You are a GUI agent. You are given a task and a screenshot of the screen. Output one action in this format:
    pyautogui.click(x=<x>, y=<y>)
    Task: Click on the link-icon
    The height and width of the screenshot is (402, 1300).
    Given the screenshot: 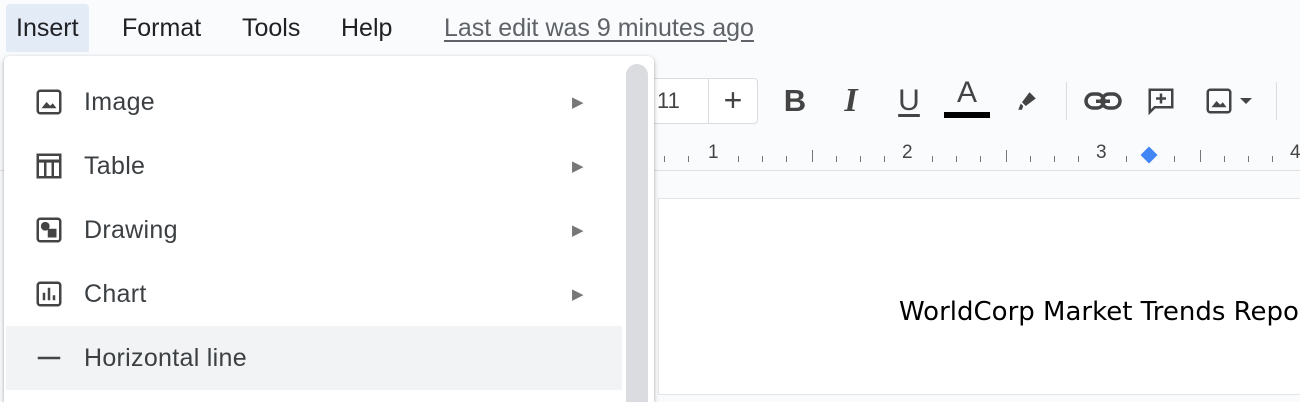 What is the action you would take?
    pyautogui.click(x=1103, y=101)
    